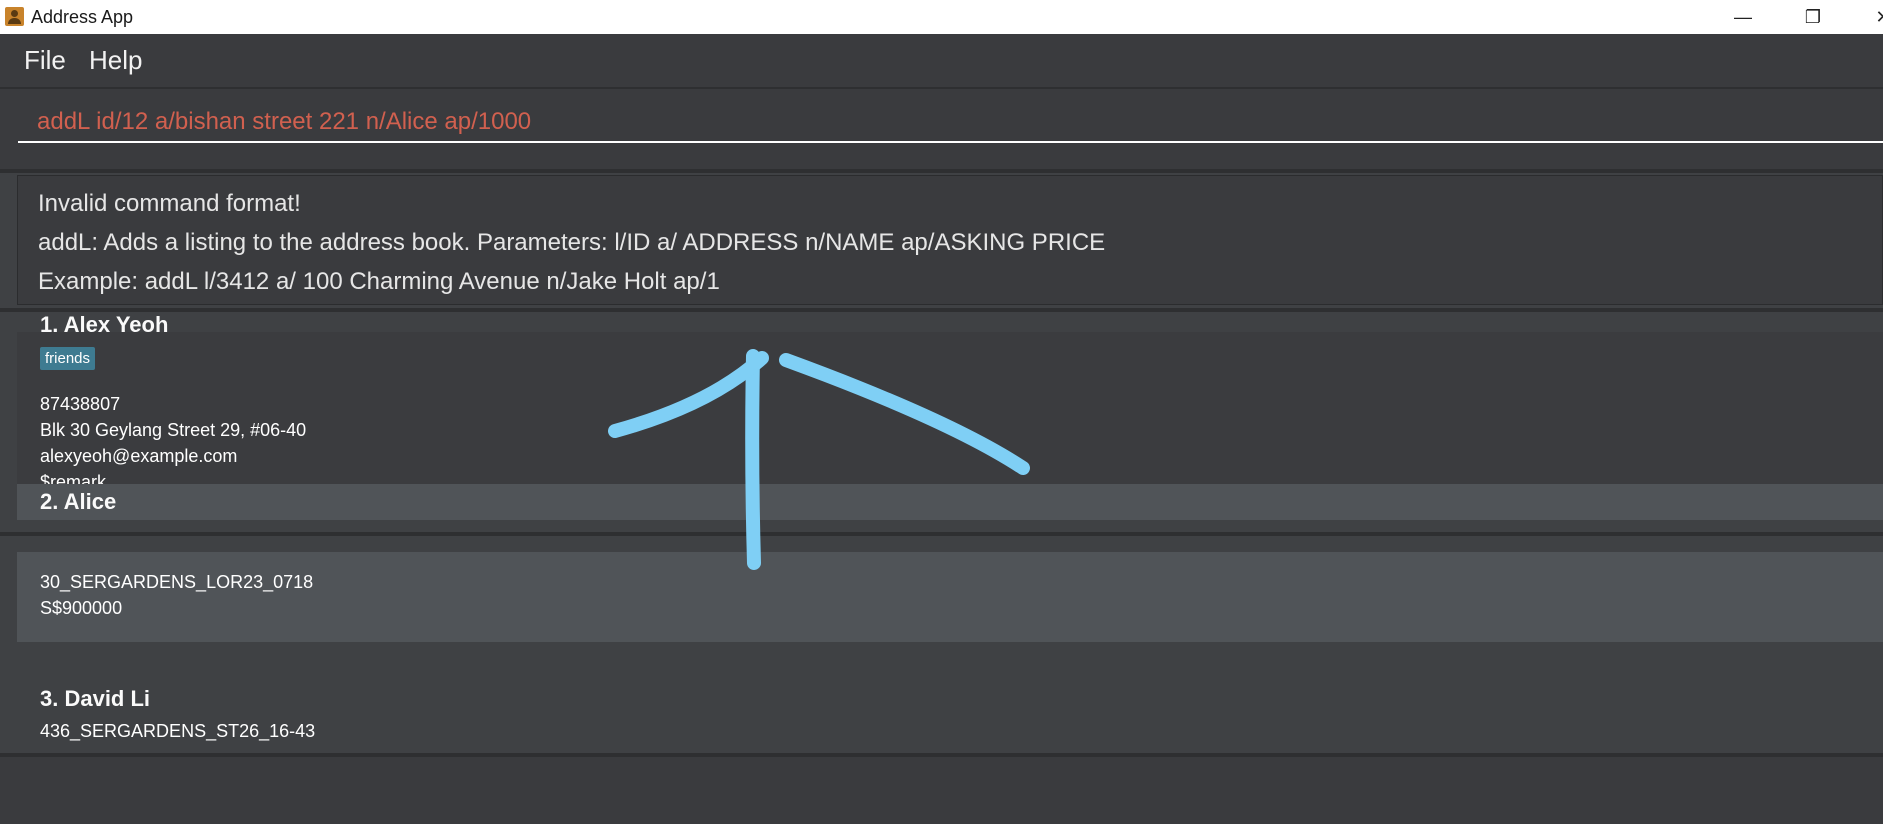  Describe the element at coordinates (1870, 17) in the screenshot. I see `close-button: ✕` at that location.